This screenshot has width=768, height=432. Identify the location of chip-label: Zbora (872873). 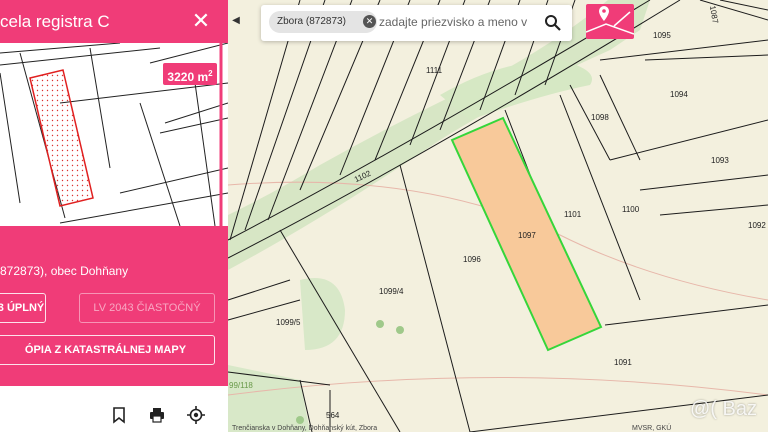
(311, 21).